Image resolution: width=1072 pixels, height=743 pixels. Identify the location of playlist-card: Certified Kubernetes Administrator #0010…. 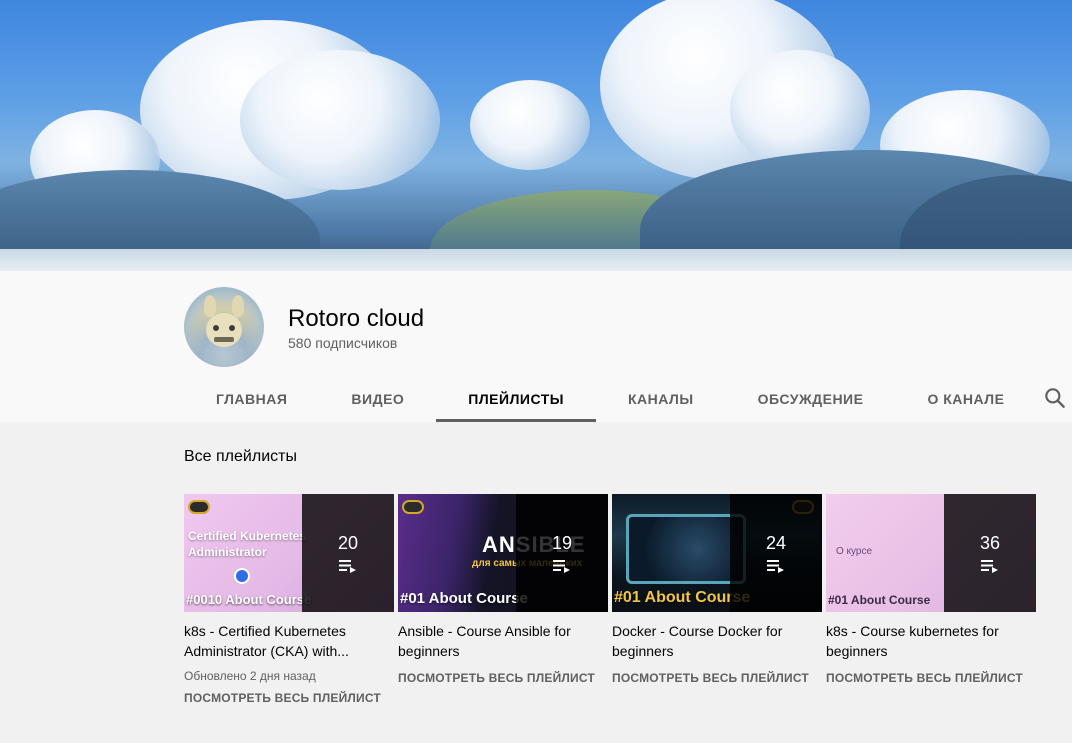
(289, 599).